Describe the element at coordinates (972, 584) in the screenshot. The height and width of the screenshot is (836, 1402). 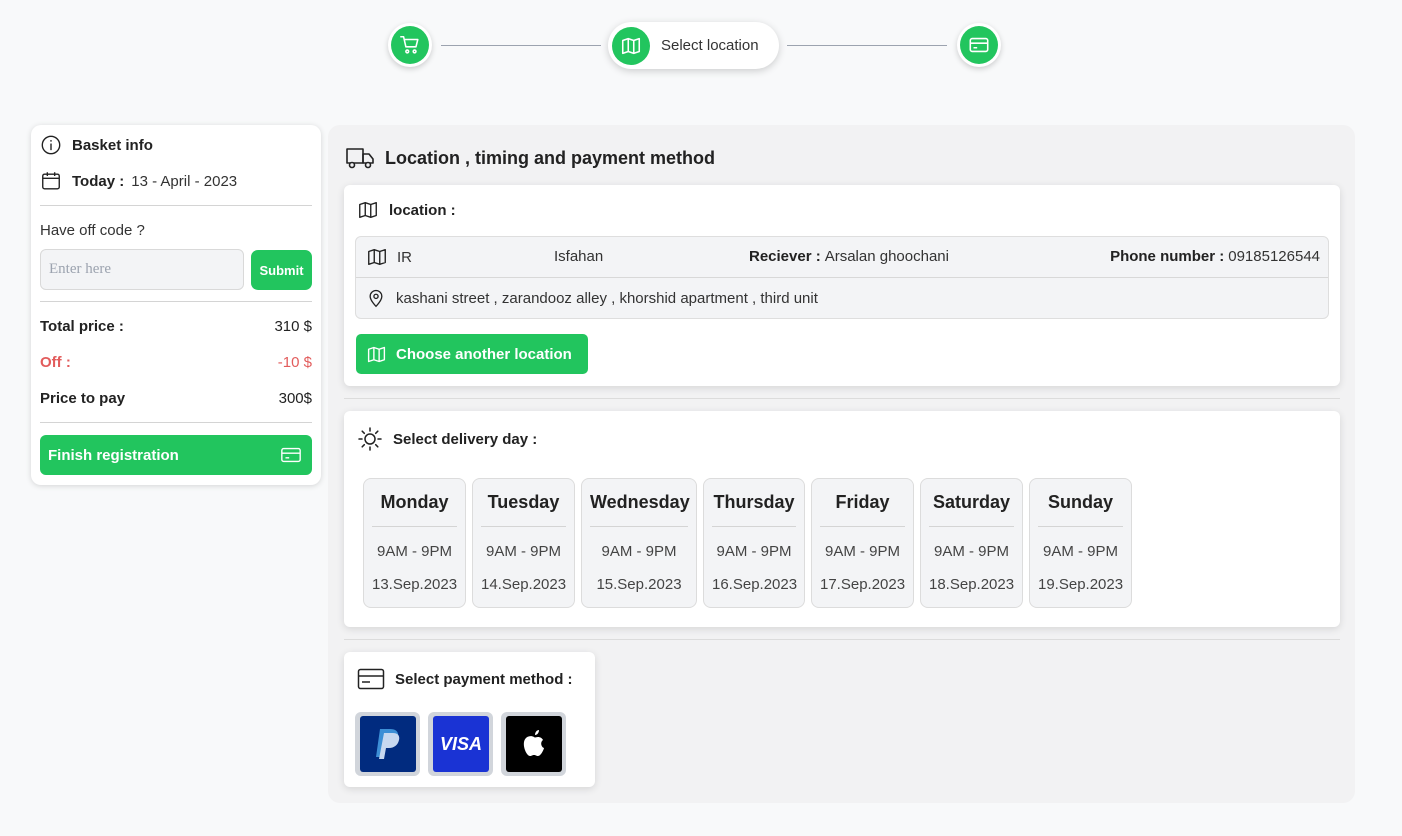
I see `day-date: 18.Sep.2023` at that location.